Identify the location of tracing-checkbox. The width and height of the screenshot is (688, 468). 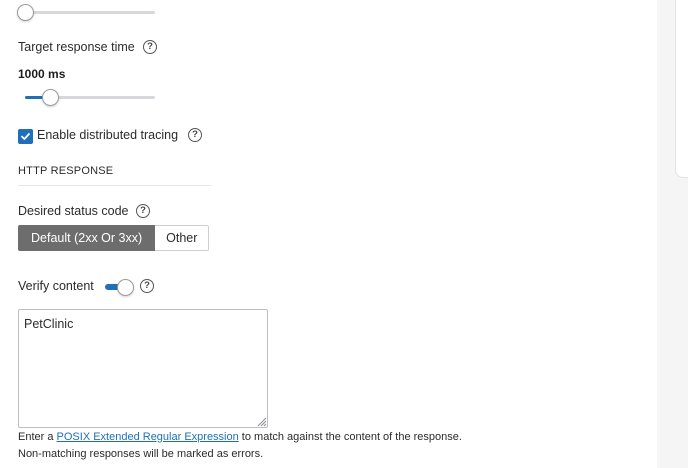
(25, 136).